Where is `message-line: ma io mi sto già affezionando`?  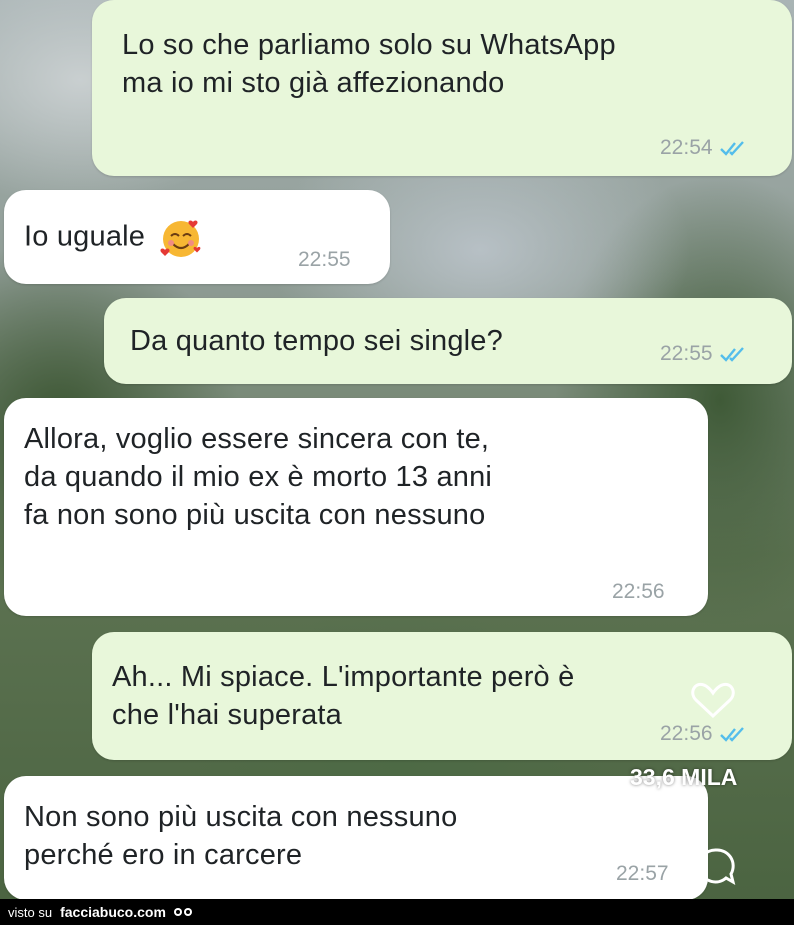 message-line: ma io mi sto già affezionando is located at coordinates (313, 83).